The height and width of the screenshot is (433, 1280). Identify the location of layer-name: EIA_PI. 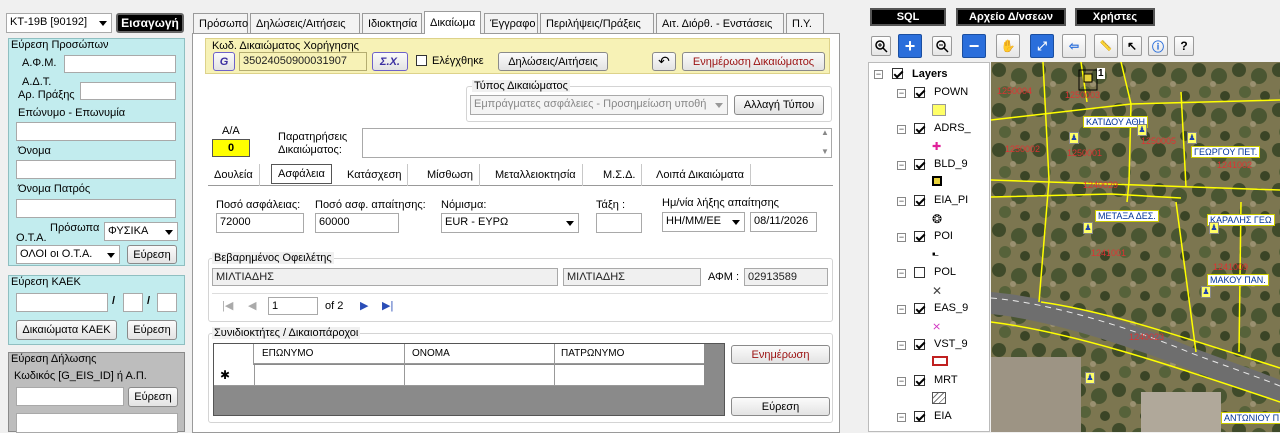
(951, 200).